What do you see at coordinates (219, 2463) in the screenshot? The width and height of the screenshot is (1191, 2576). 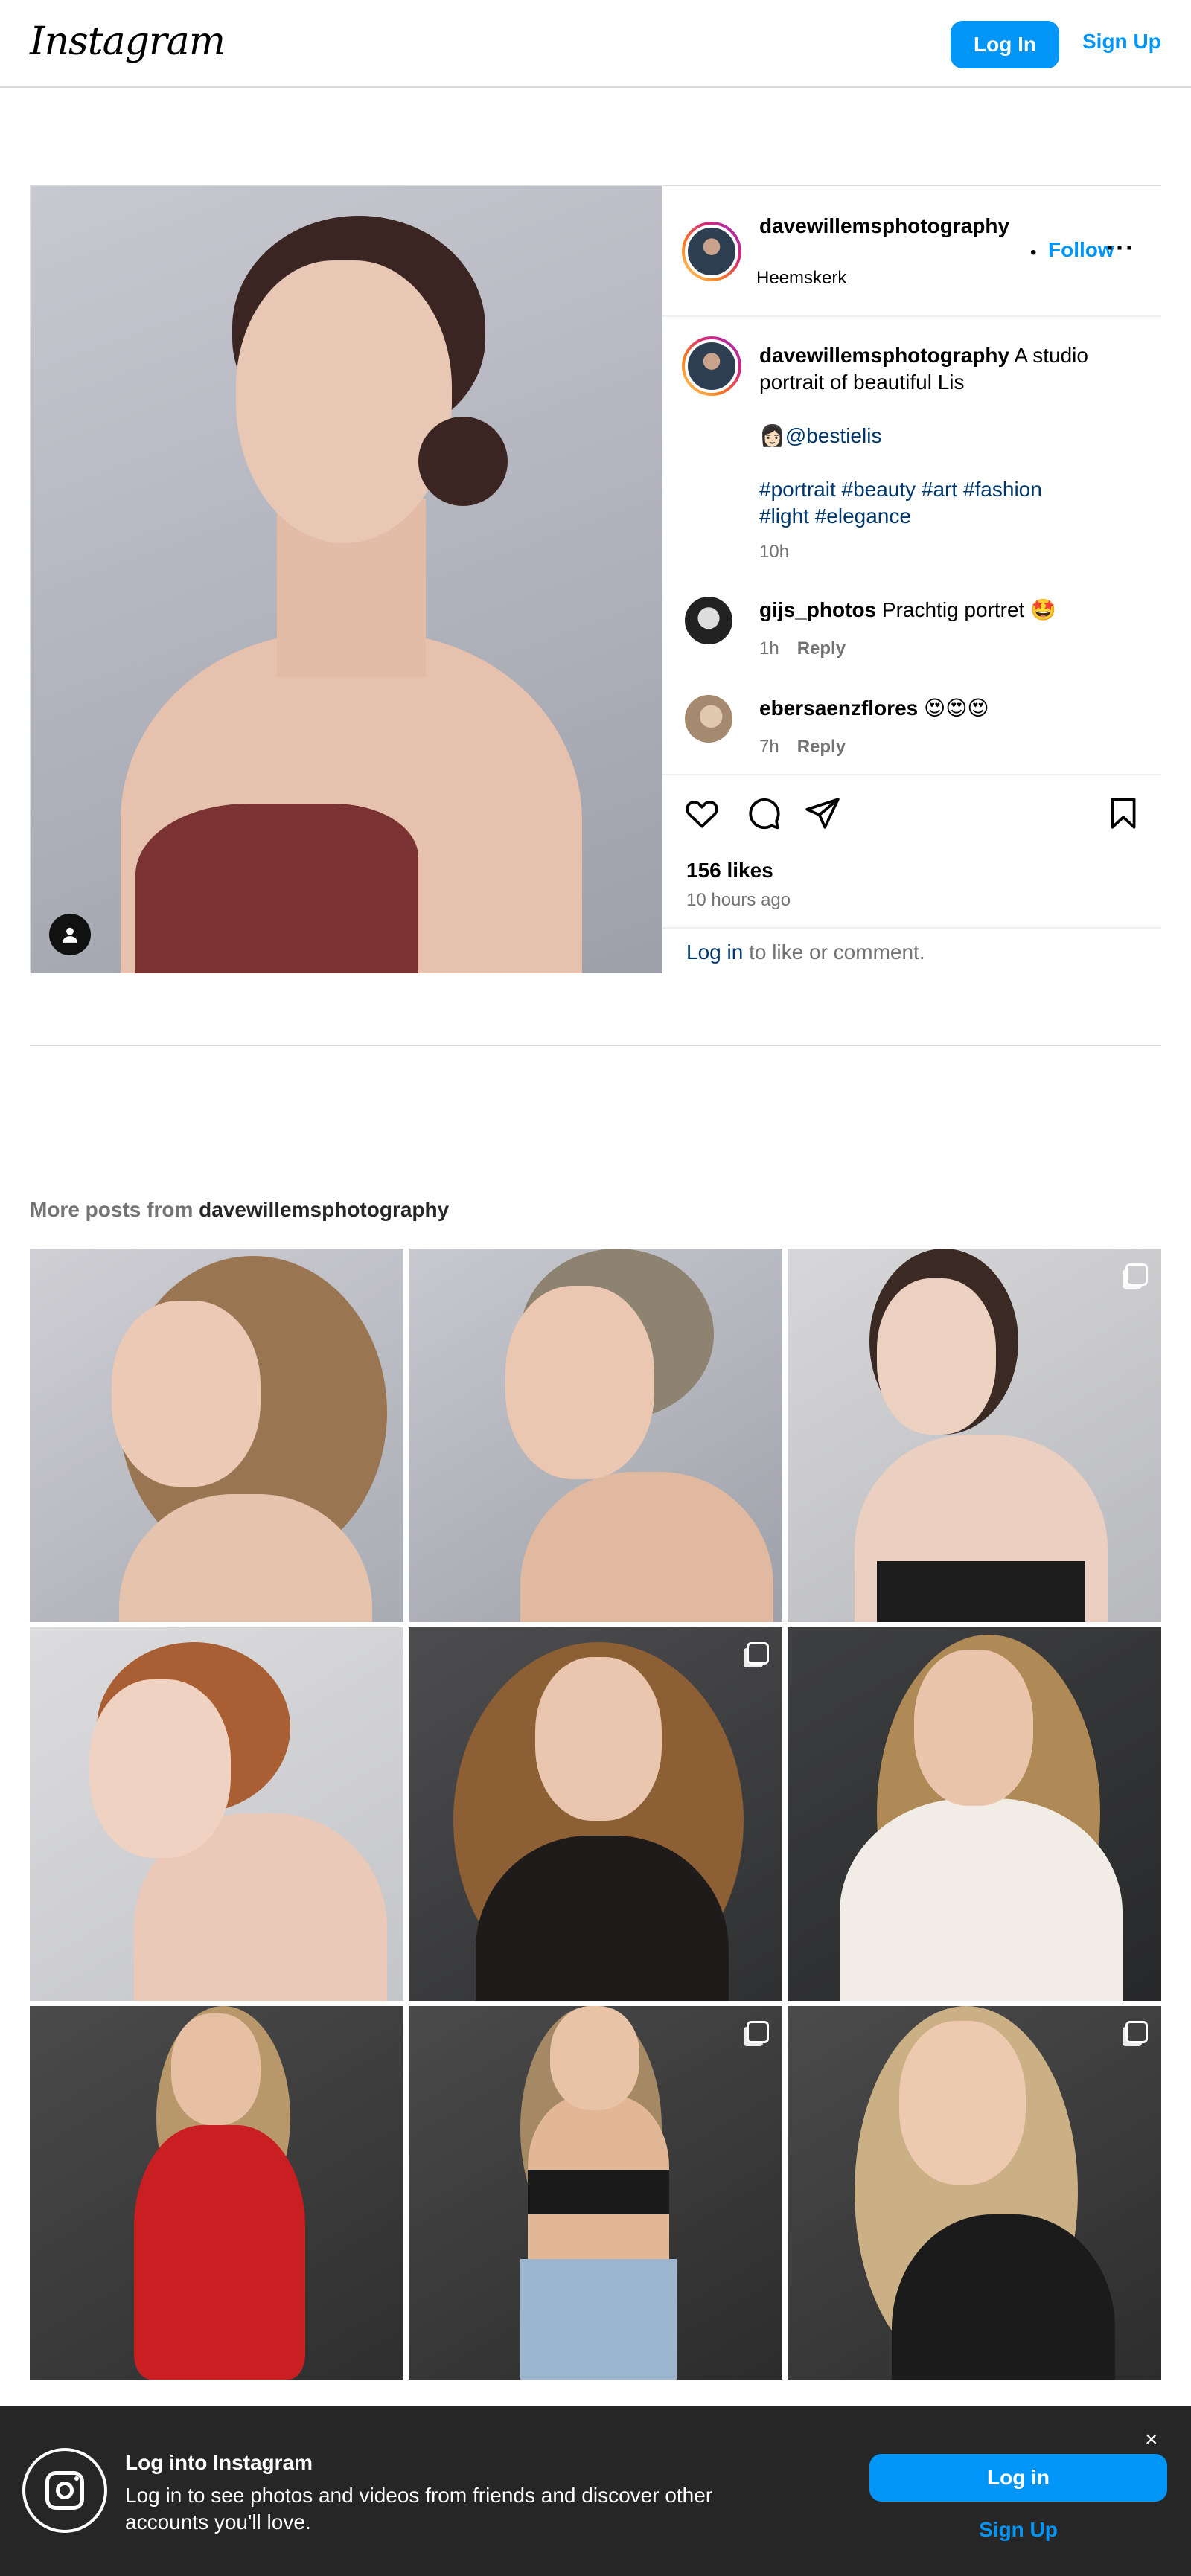 I see `banner-title: Log into Instagram` at bounding box center [219, 2463].